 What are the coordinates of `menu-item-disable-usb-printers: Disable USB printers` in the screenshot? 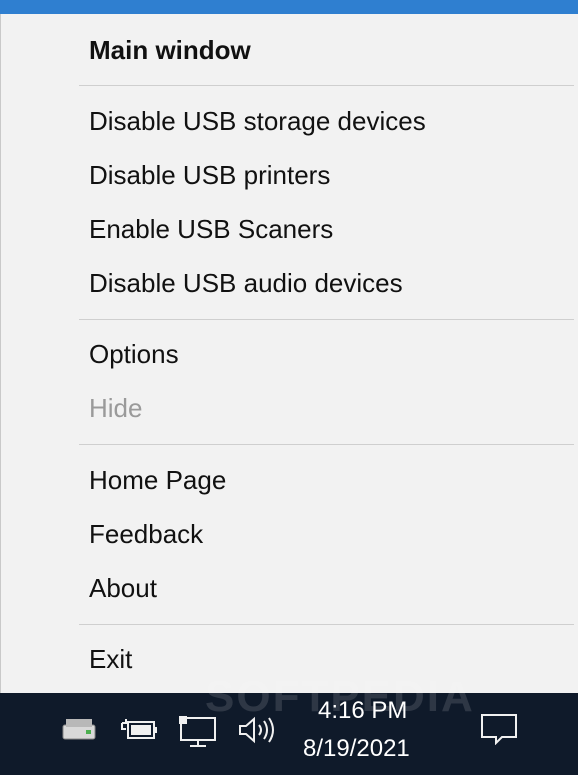 It's located at (209, 175).